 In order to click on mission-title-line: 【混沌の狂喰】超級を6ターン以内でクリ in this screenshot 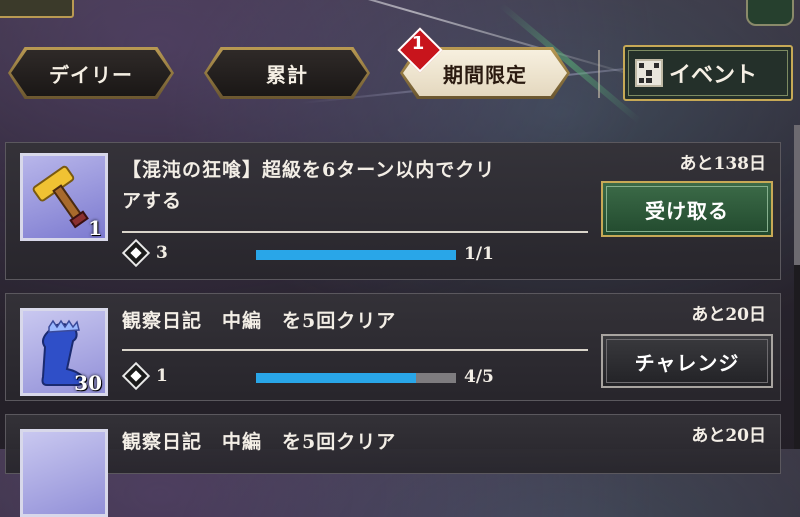, I will do `click(309, 170)`.